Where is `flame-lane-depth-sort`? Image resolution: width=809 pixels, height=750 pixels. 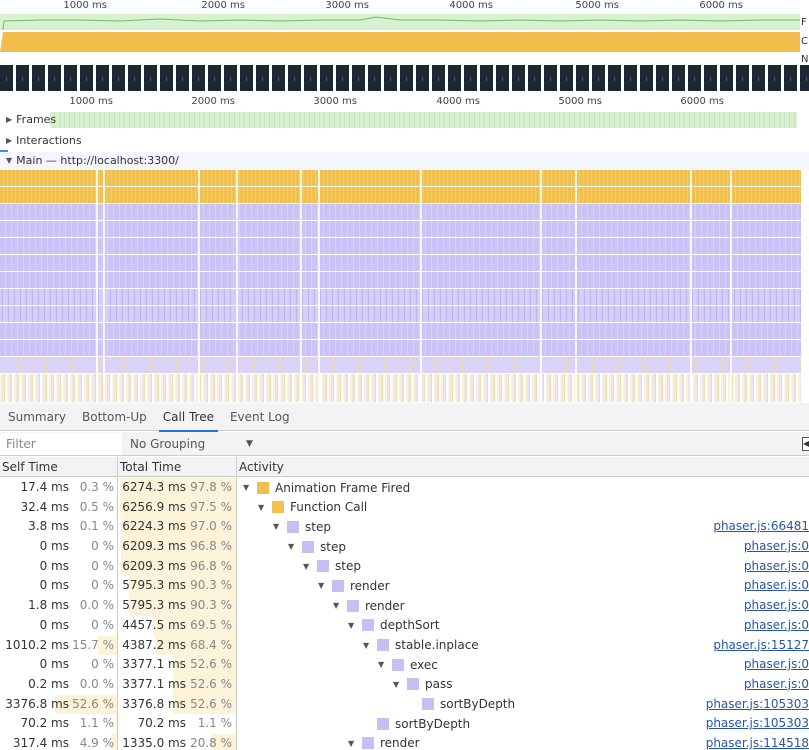 flame-lane-depth-sort is located at coordinates (400, 297).